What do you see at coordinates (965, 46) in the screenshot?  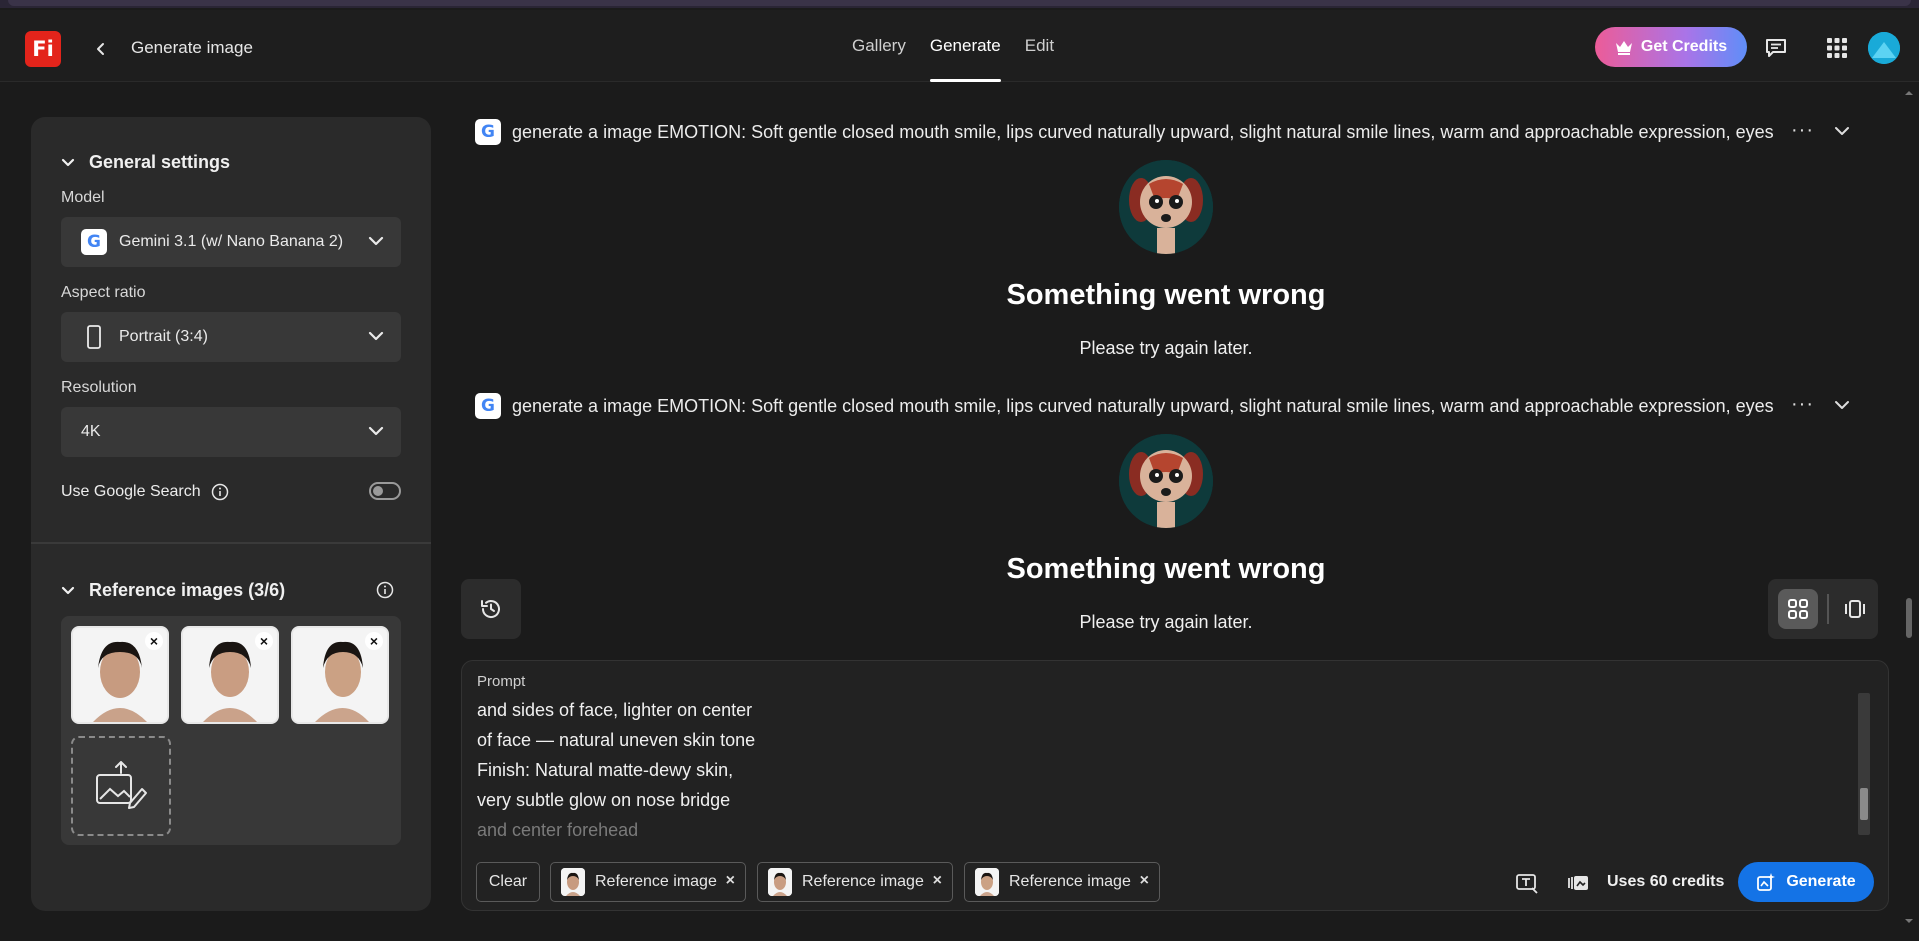 I see `tab-generate: Generate` at bounding box center [965, 46].